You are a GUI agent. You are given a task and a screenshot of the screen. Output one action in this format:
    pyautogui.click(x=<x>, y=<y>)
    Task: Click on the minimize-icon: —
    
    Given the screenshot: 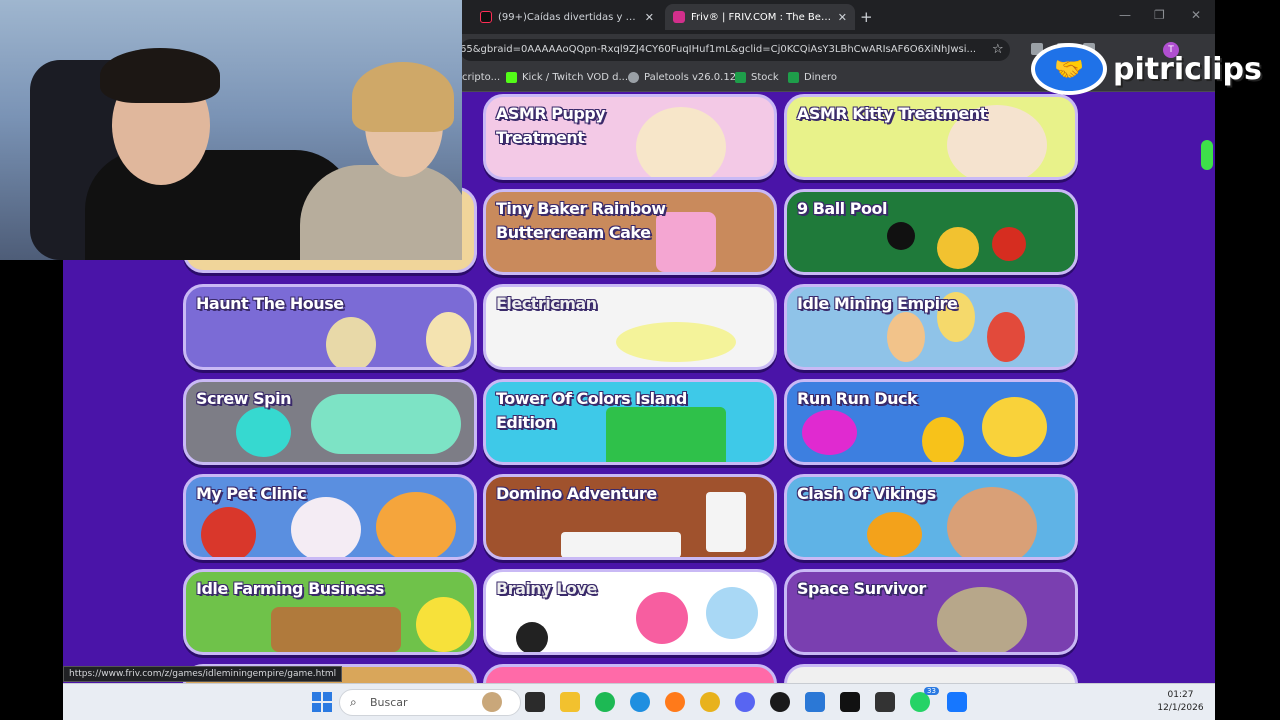 What is the action you would take?
    pyautogui.click(x=1125, y=15)
    